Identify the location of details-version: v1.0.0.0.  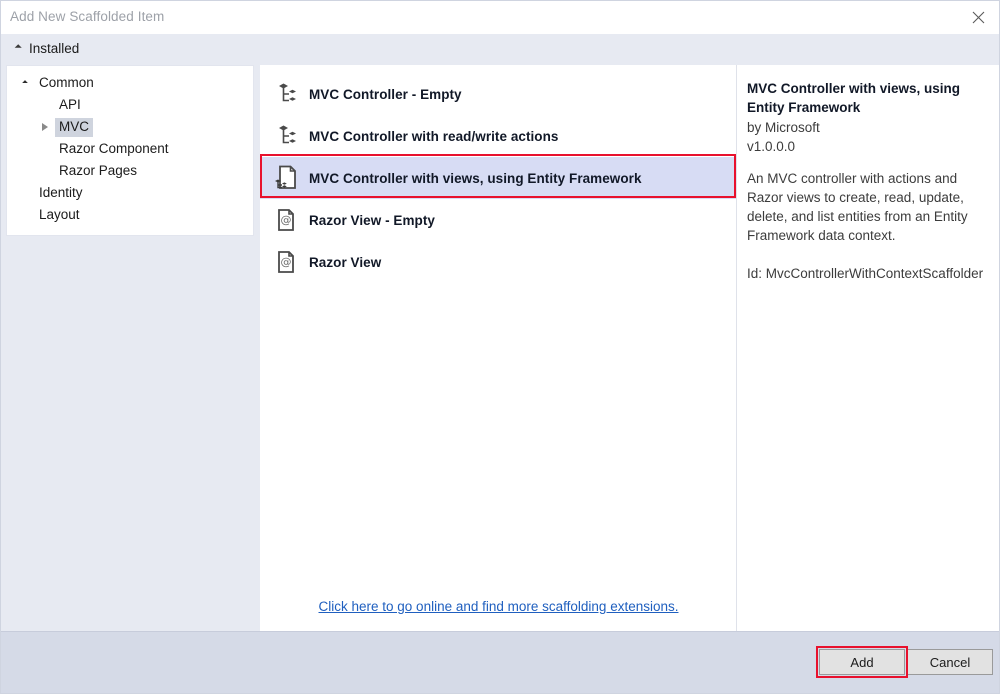
(771, 146).